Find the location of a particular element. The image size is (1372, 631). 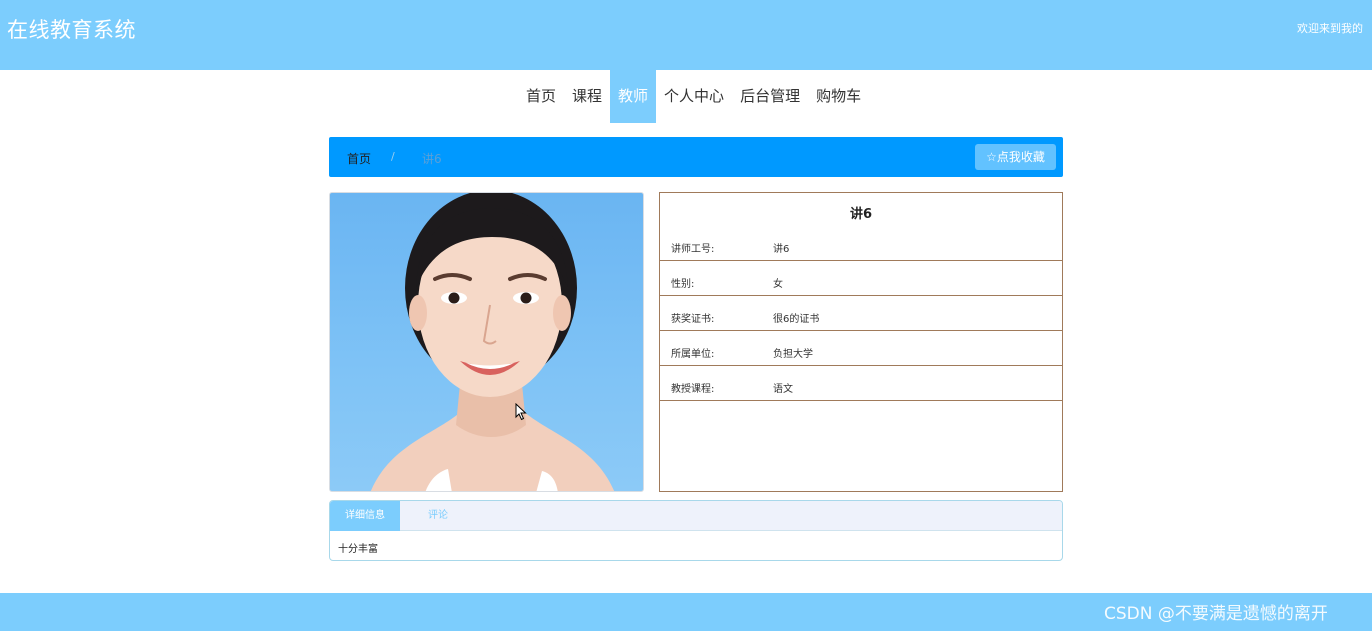

nav-item-personal-center: 个人中心 is located at coordinates (694, 96).